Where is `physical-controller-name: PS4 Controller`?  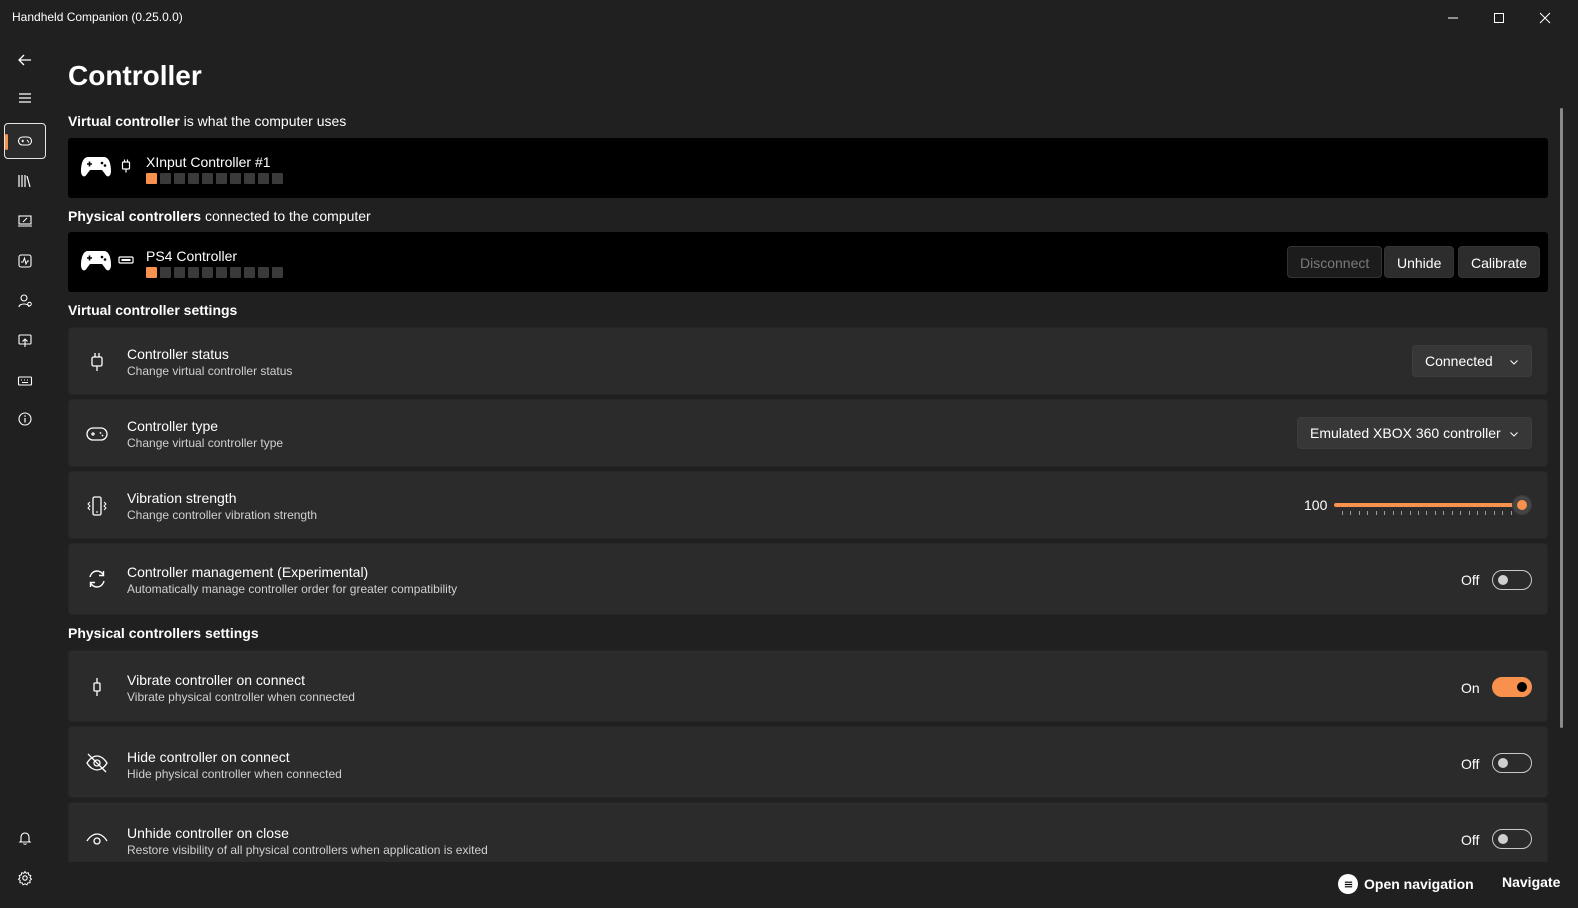 physical-controller-name: PS4 Controller is located at coordinates (192, 256).